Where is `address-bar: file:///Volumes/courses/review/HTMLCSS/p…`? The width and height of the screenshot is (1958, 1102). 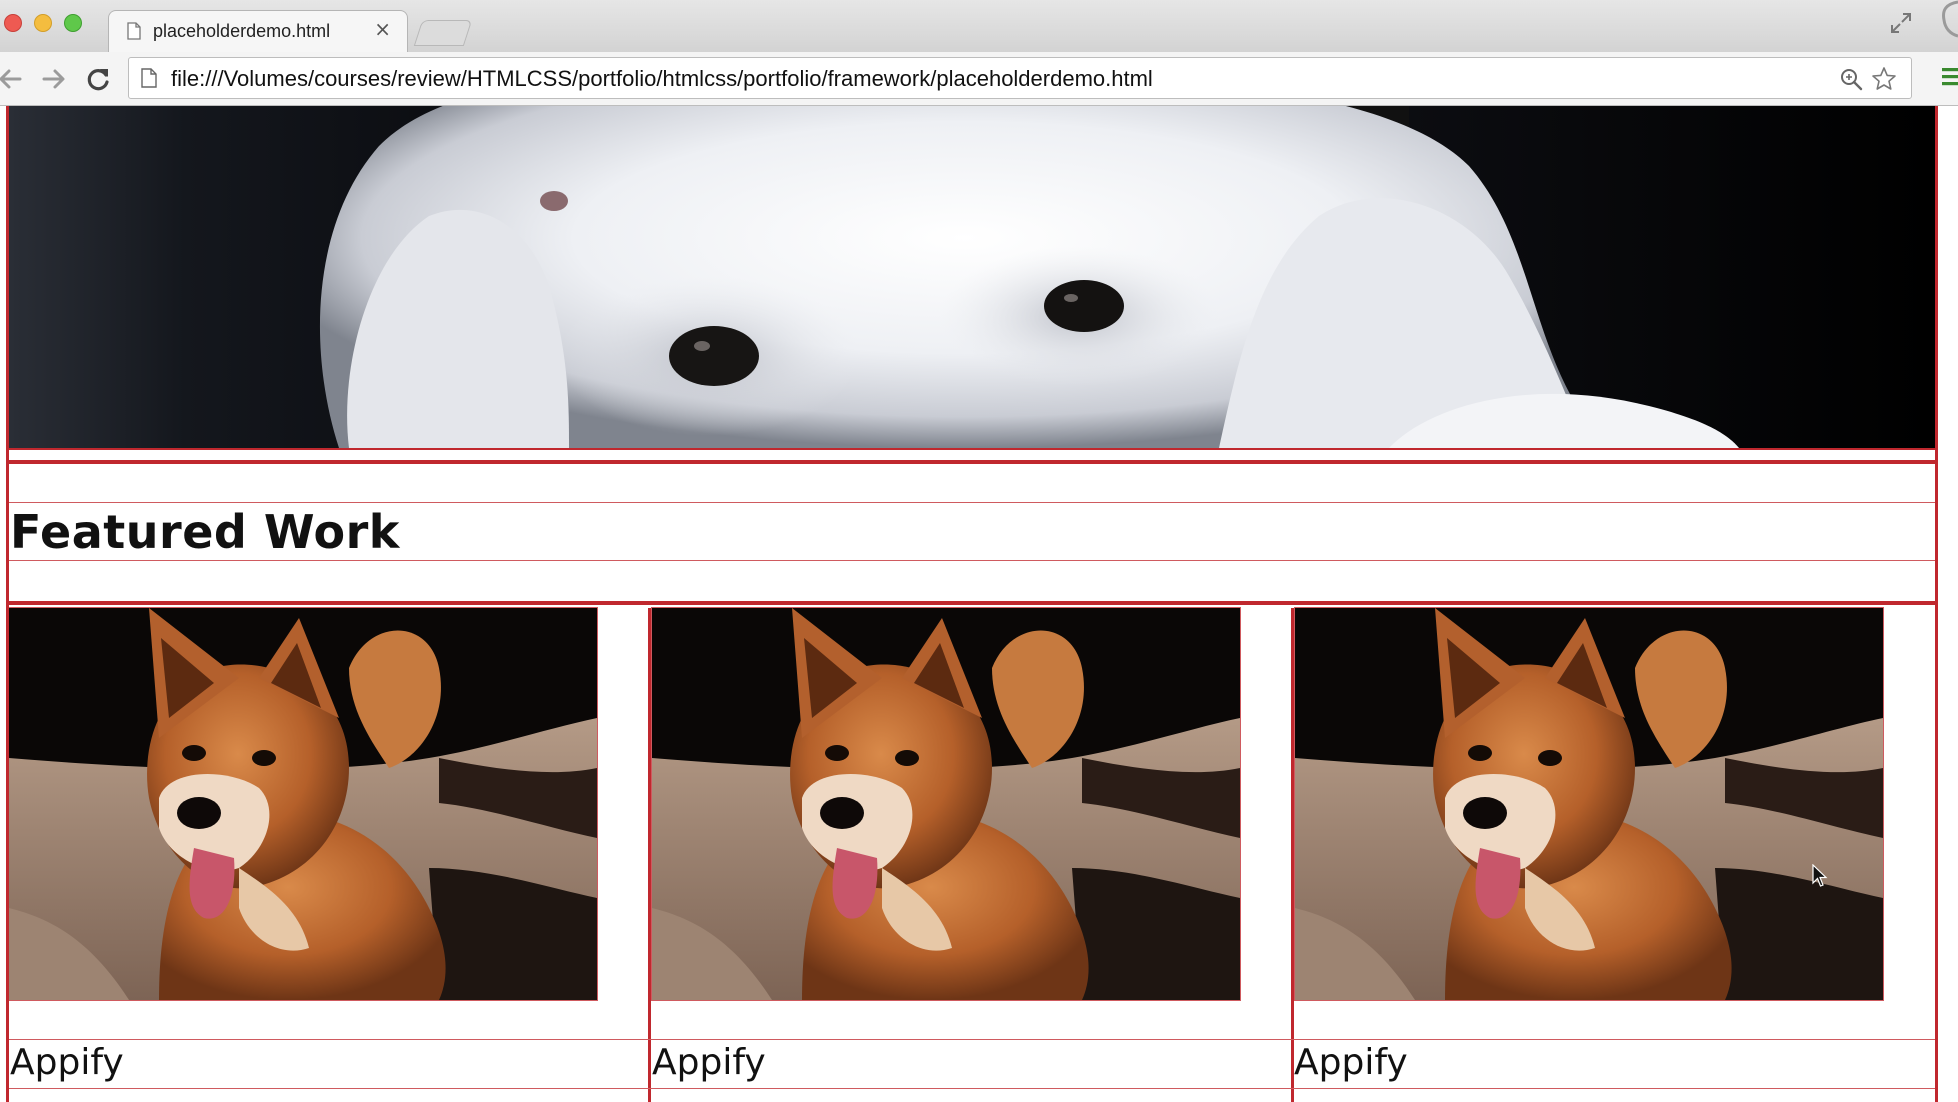 address-bar: file:///Volumes/courses/review/HTMLCSS/p… is located at coordinates (1020, 78).